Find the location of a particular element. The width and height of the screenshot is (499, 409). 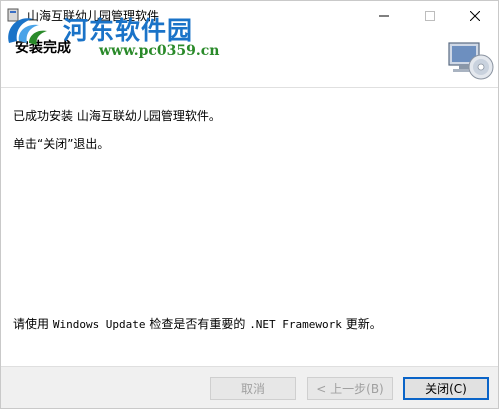

close-button: 关闭(C) is located at coordinates (446, 388).